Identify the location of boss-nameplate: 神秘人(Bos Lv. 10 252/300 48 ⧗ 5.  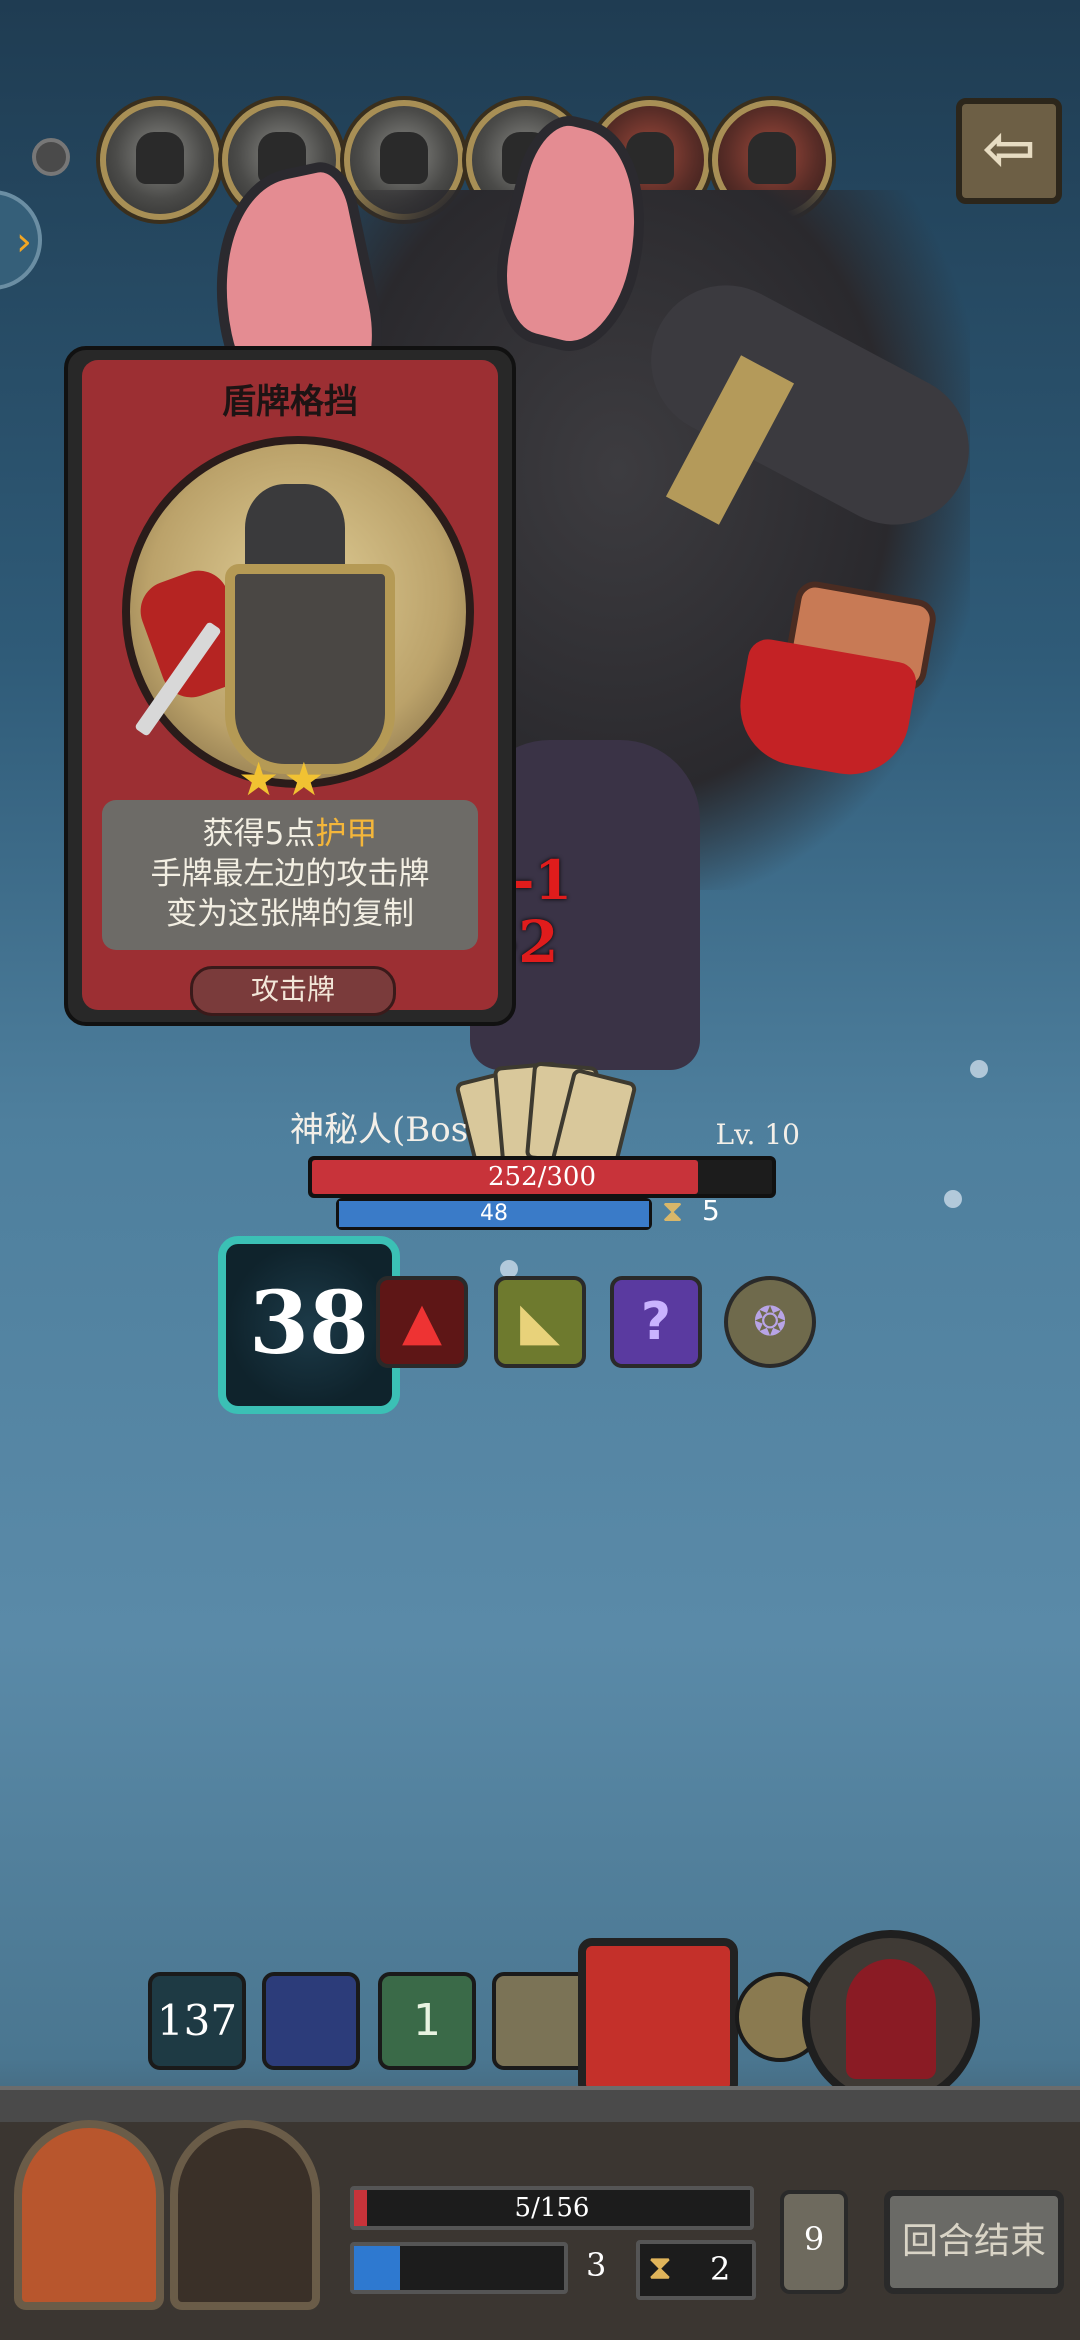
(540, 1168).